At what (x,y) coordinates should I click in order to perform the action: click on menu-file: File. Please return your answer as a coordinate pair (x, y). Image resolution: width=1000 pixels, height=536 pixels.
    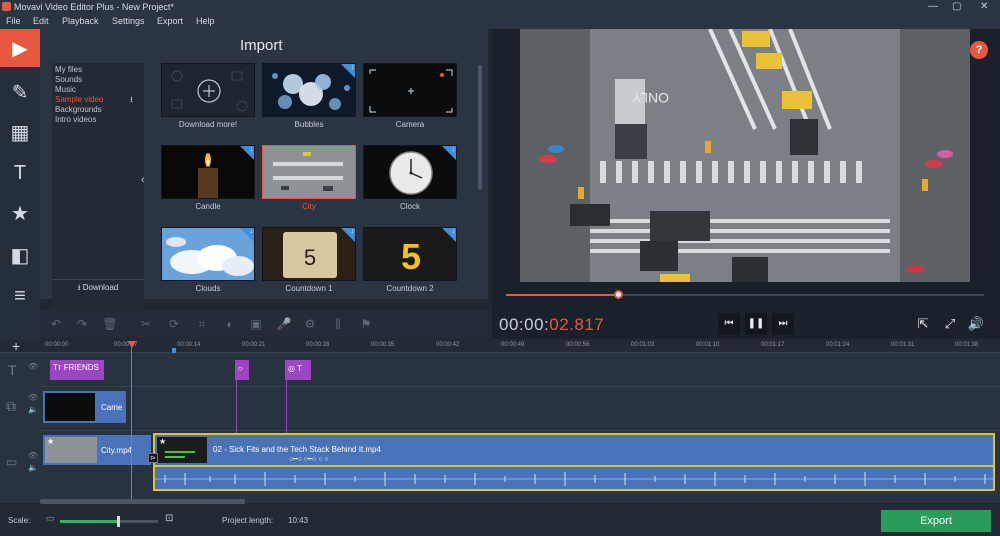
    Looking at the image, I should click on (13, 21).